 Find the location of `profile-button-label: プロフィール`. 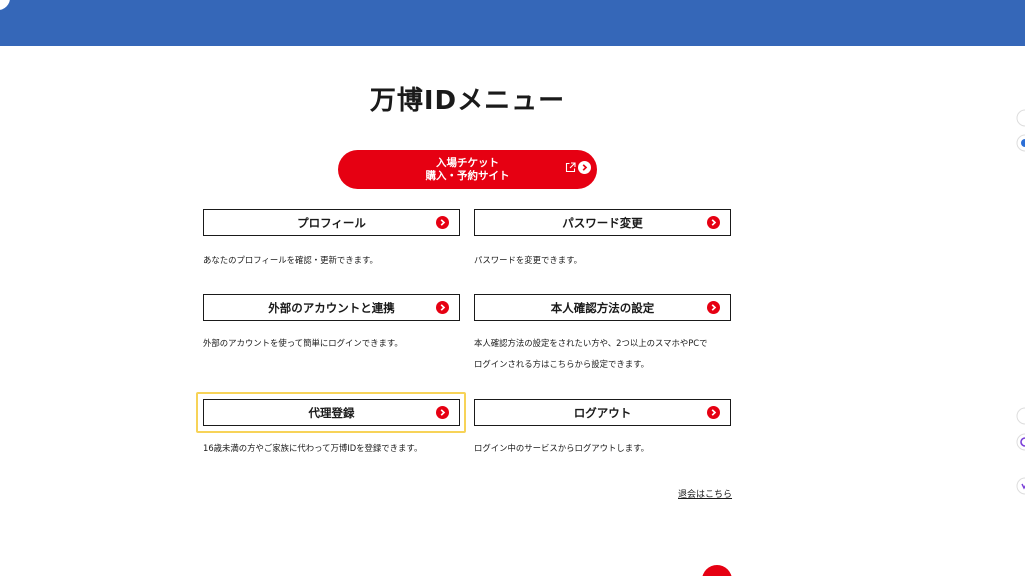

profile-button-label: プロフィール is located at coordinates (331, 223).